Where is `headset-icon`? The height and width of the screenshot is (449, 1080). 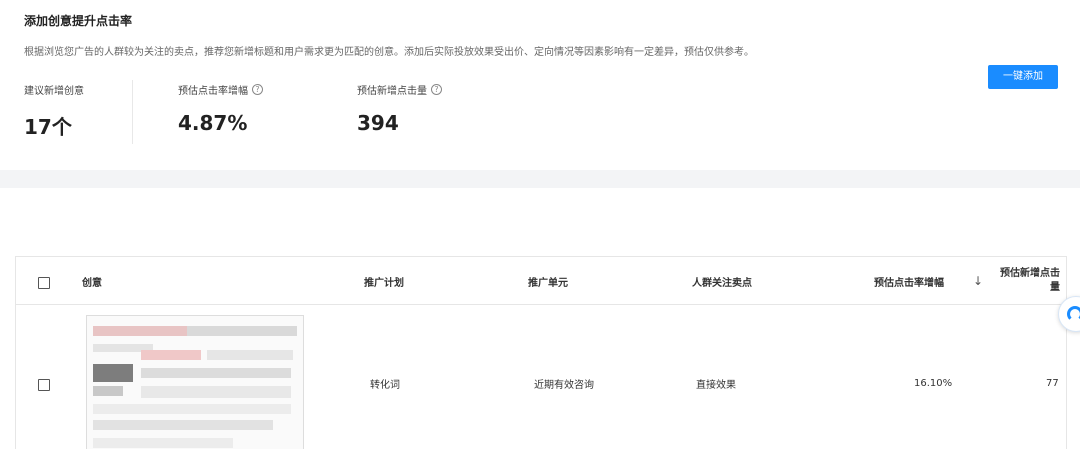
headset-icon is located at coordinates (1073, 314).